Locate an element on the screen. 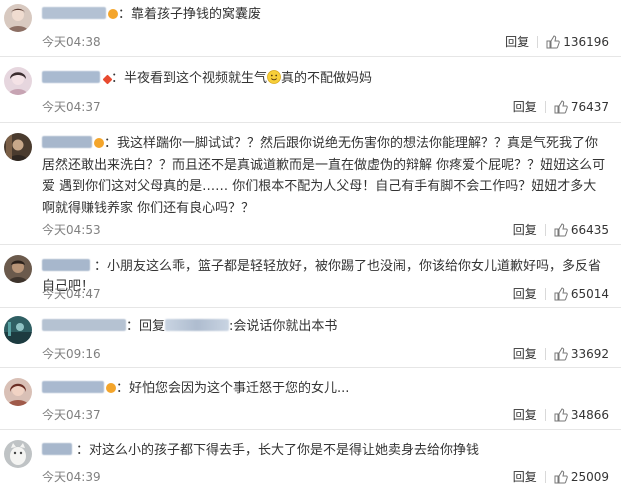  like-button: 66435 is located at coordinates (581, 230).